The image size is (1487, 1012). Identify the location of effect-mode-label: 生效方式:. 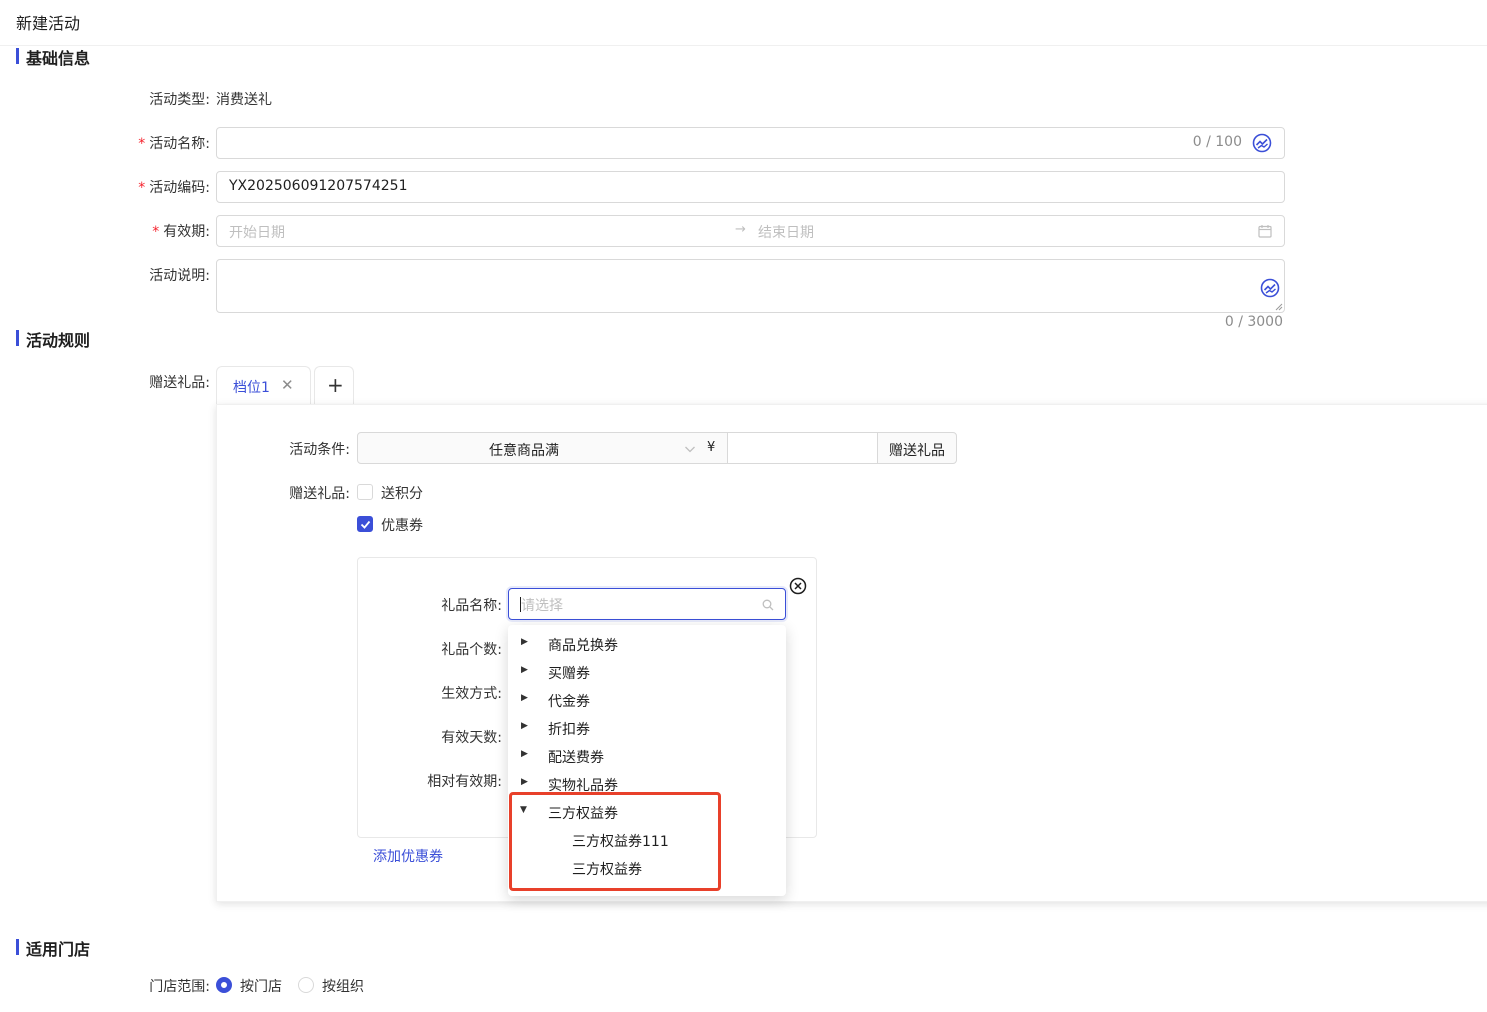
(471, 694).